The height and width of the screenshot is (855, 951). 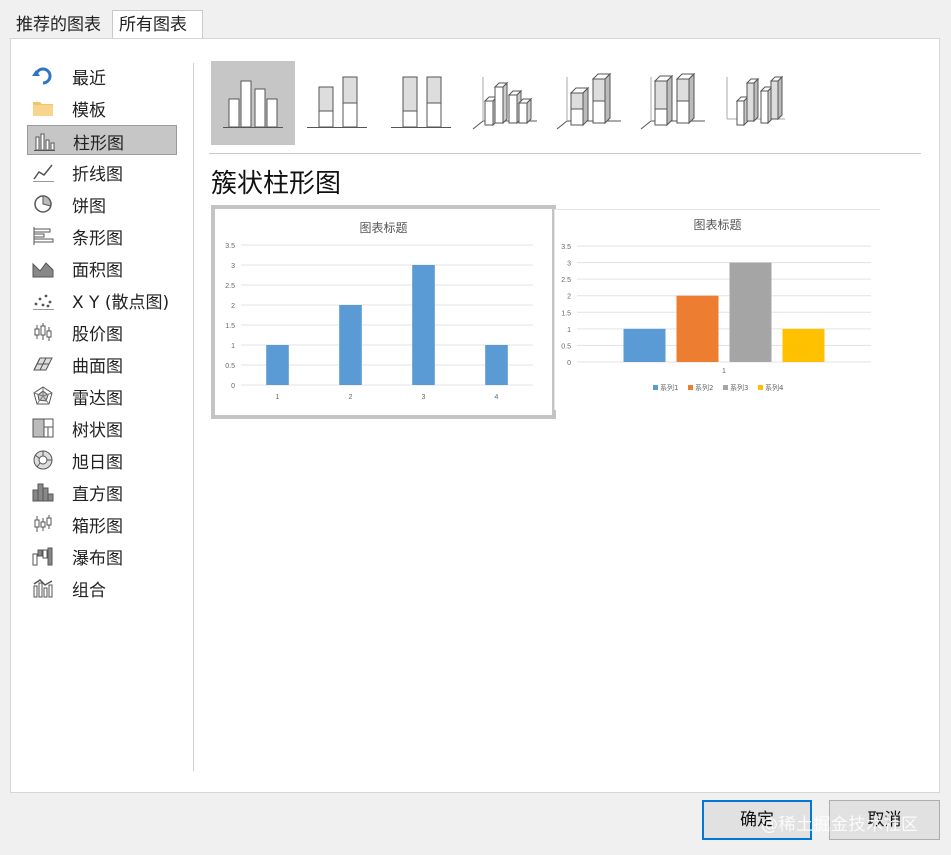 I want to click on sidebar-item-boxplot: 箱形图, so click(x=102, y=524).